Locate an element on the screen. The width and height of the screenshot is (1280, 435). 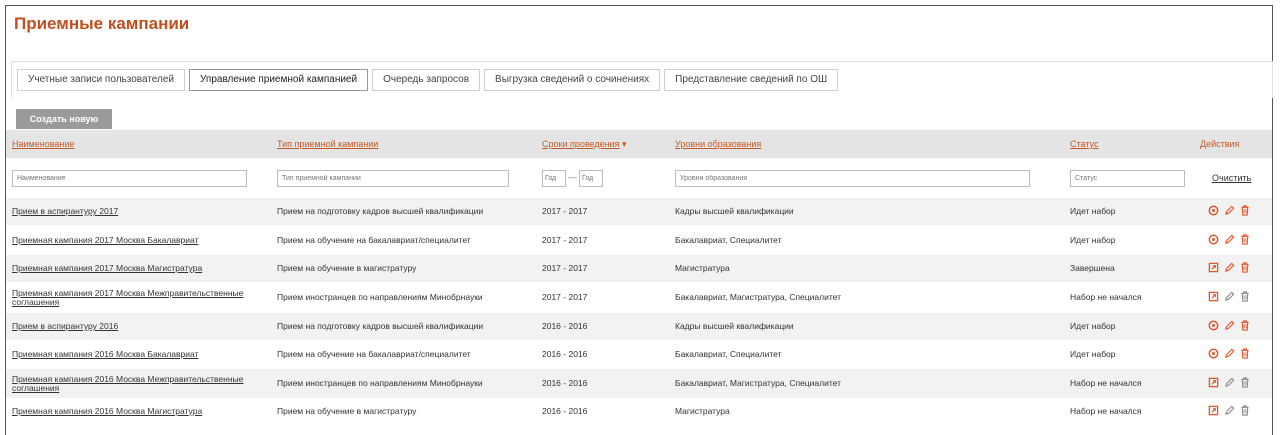
year-to-input is located at coordinates (591, 178).